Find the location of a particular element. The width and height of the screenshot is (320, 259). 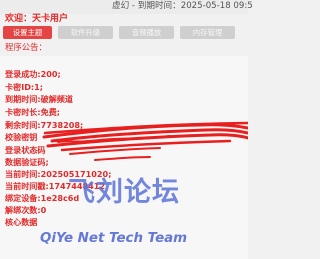

expiry-title: 虚幻 - 到期时间：2025-05-18 09:5 is located at coordinates (182, 6).